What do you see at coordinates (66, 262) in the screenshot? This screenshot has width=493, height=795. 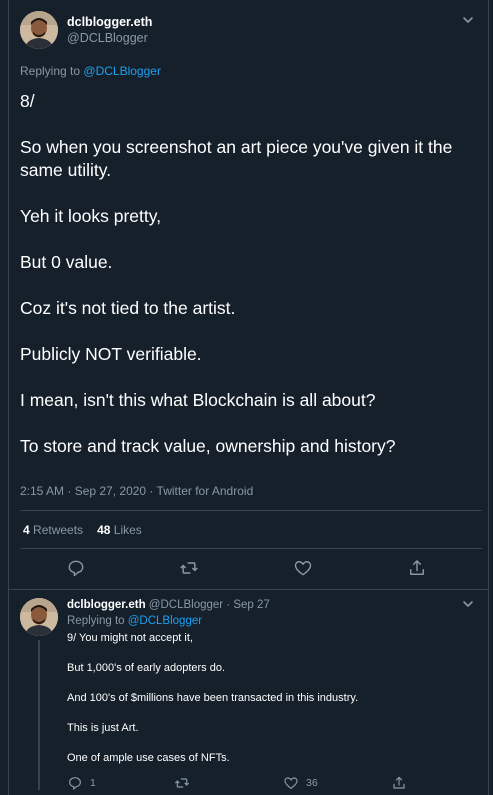 I see `tweet-paragraph: But 0 value.` at bounding box center [66, 262].